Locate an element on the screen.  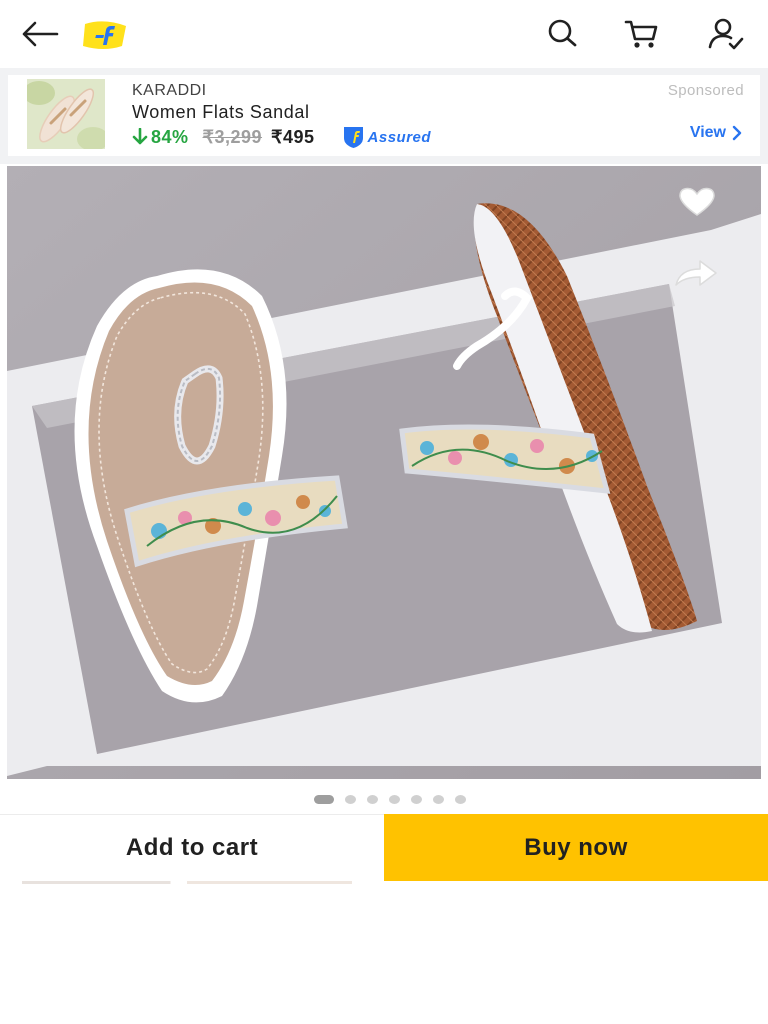
assured-badge: Assured is located at coordinates (386, 137).